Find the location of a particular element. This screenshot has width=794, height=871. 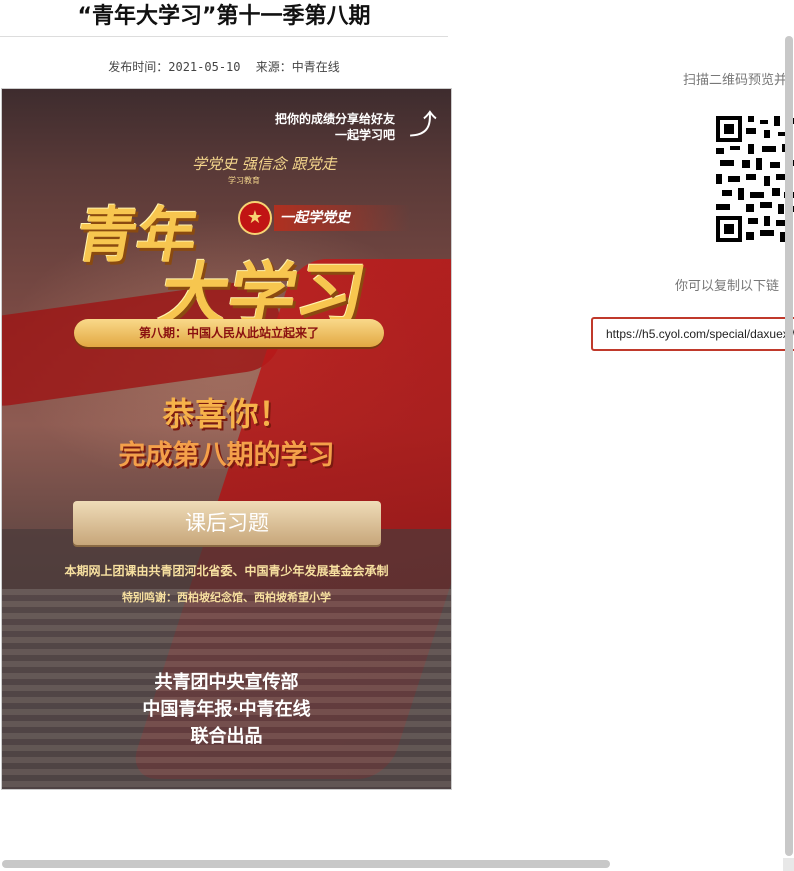

publish-time: 发布时间：2021-05-10 is located at coordinates (174, 67).